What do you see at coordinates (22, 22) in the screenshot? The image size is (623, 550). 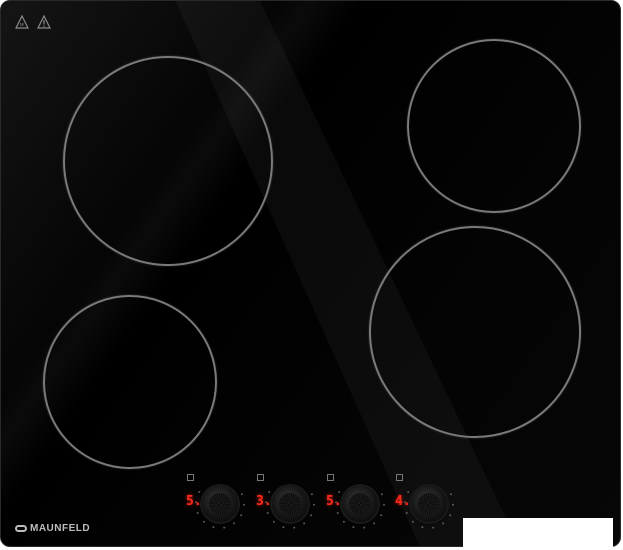 I see `hot-surface-warning-icon` at bounding box center [22, 22].